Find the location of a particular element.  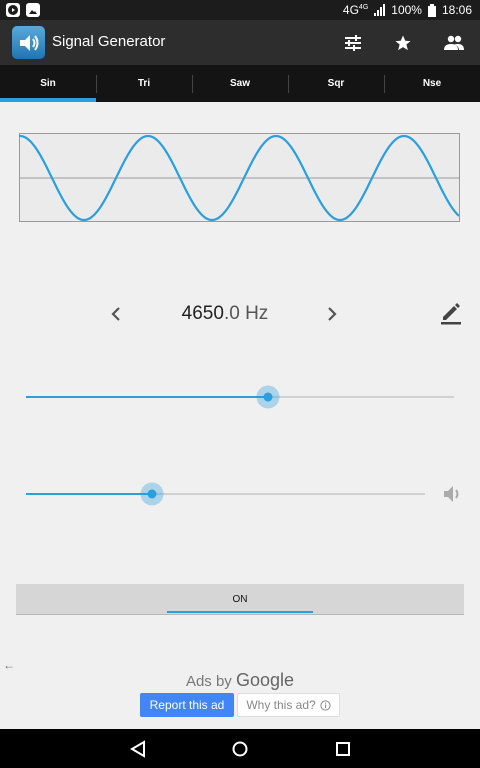

tab-saw: Saw is located at coordinates (240, 83).